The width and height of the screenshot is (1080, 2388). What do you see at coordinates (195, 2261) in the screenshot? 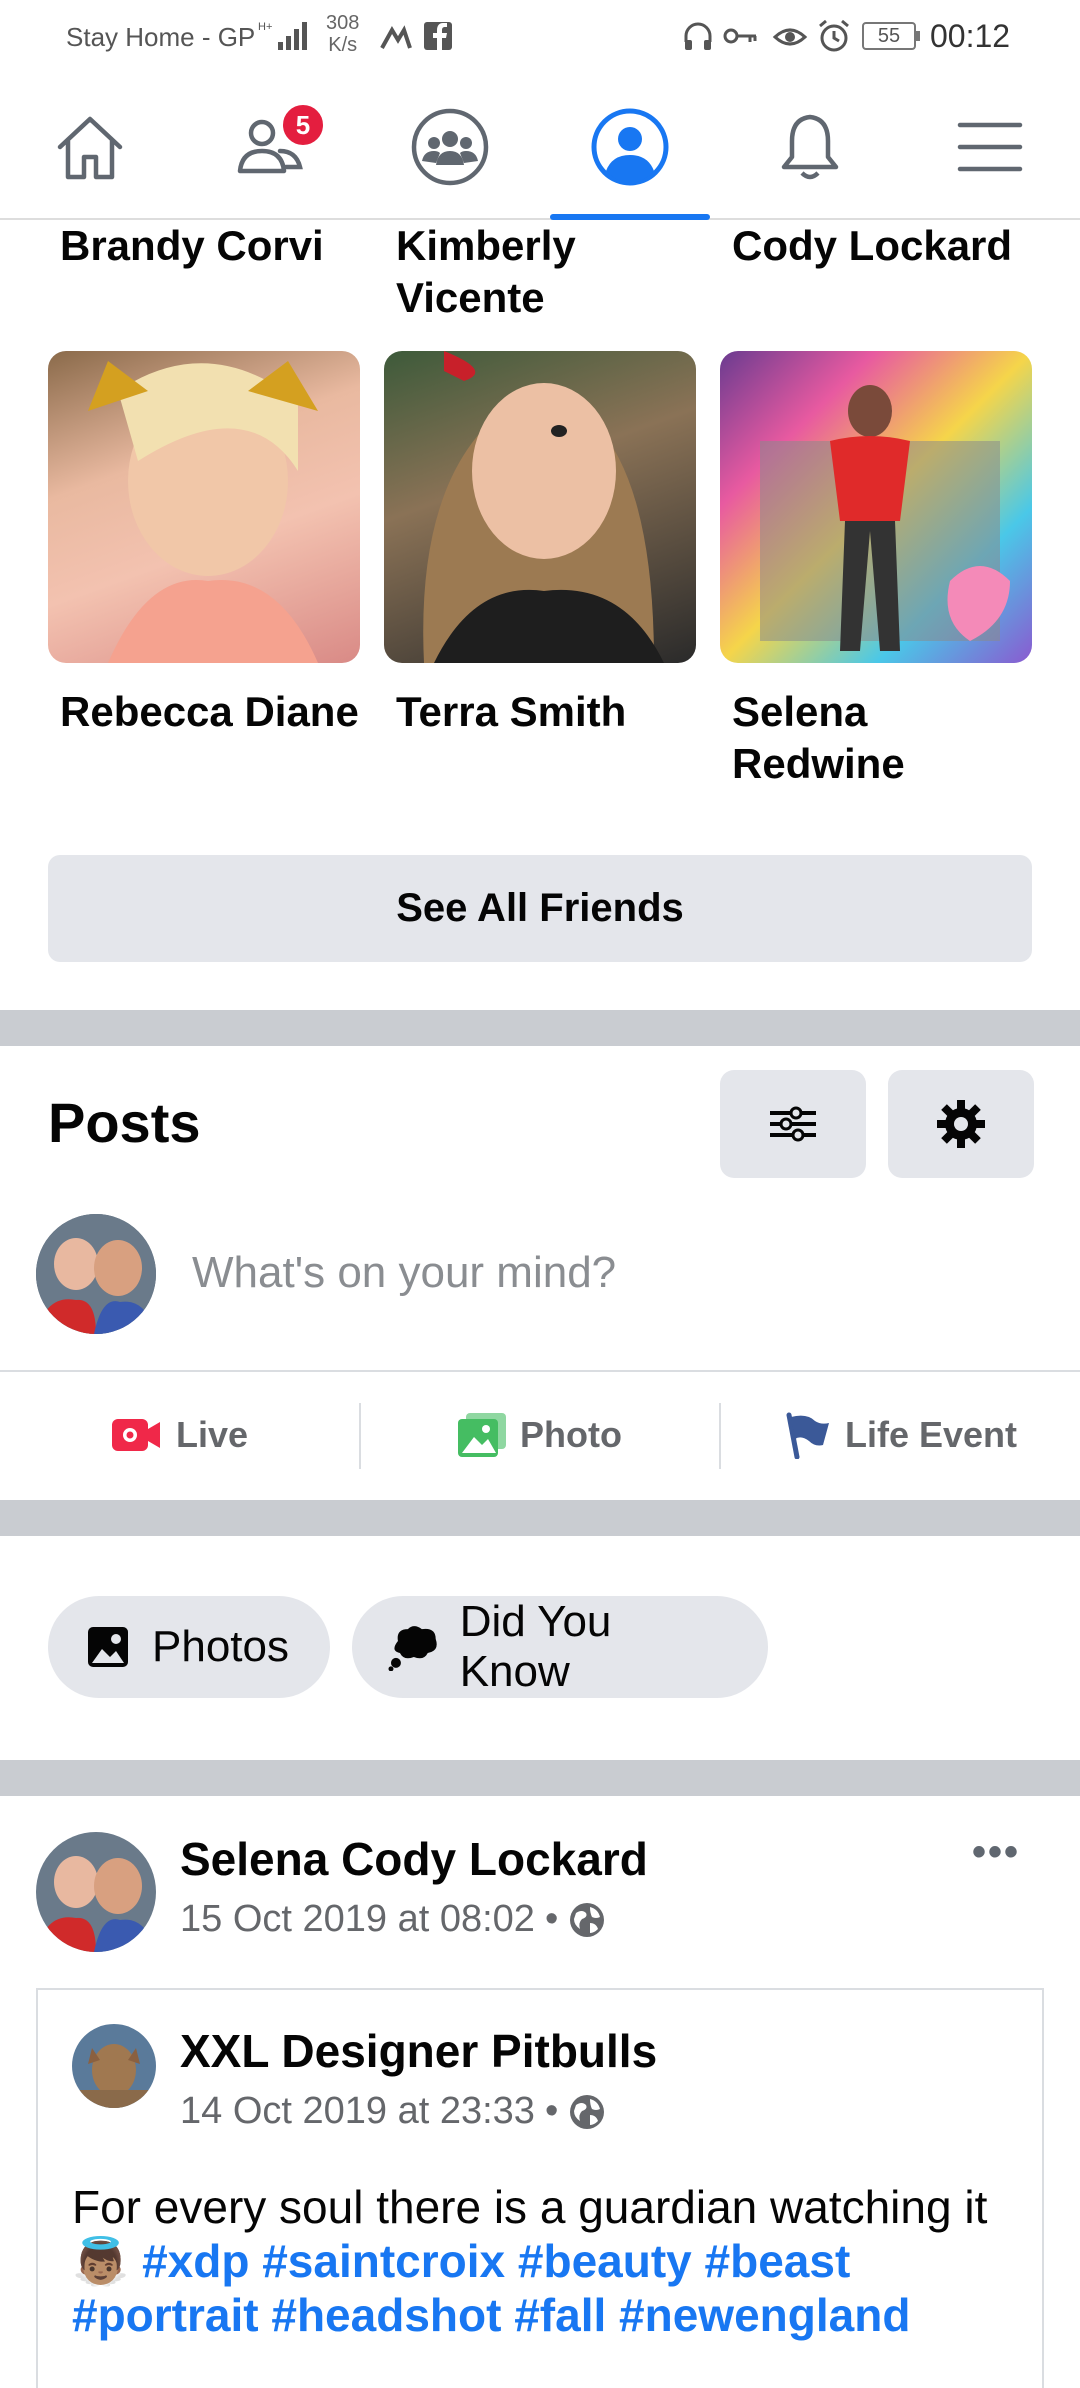
I see `hashtag-link: #xdp` at bounding box center [195, 2261].